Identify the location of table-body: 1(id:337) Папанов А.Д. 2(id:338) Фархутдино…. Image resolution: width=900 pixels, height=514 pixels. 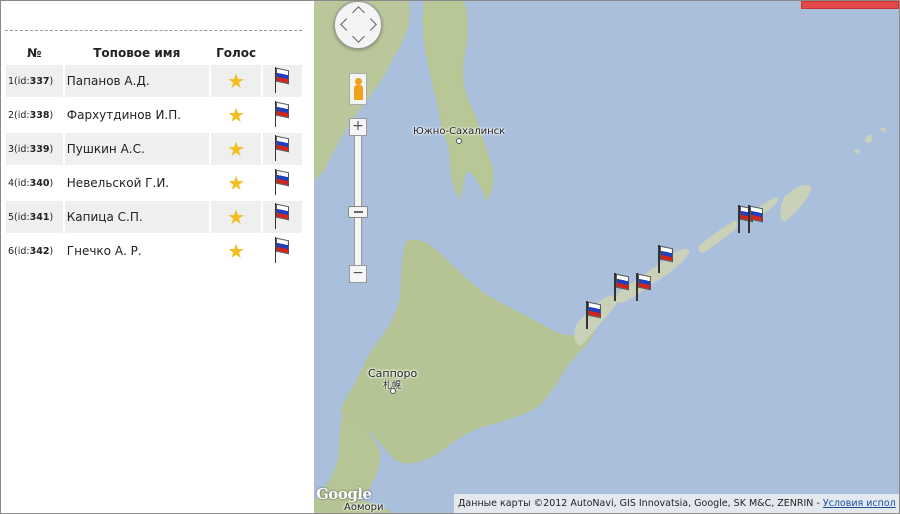
(154, 166).